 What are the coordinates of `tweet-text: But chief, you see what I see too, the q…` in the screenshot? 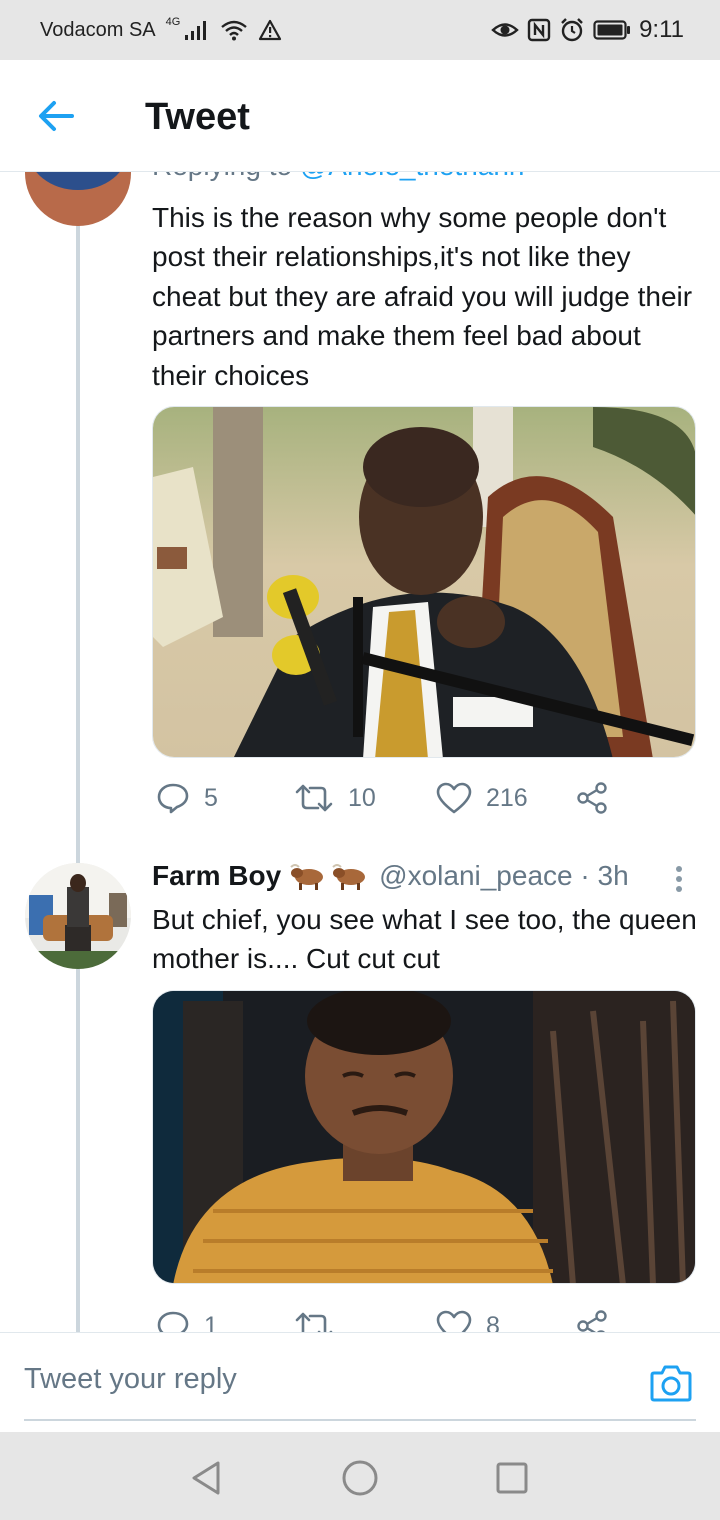 It's located at (424, 939).